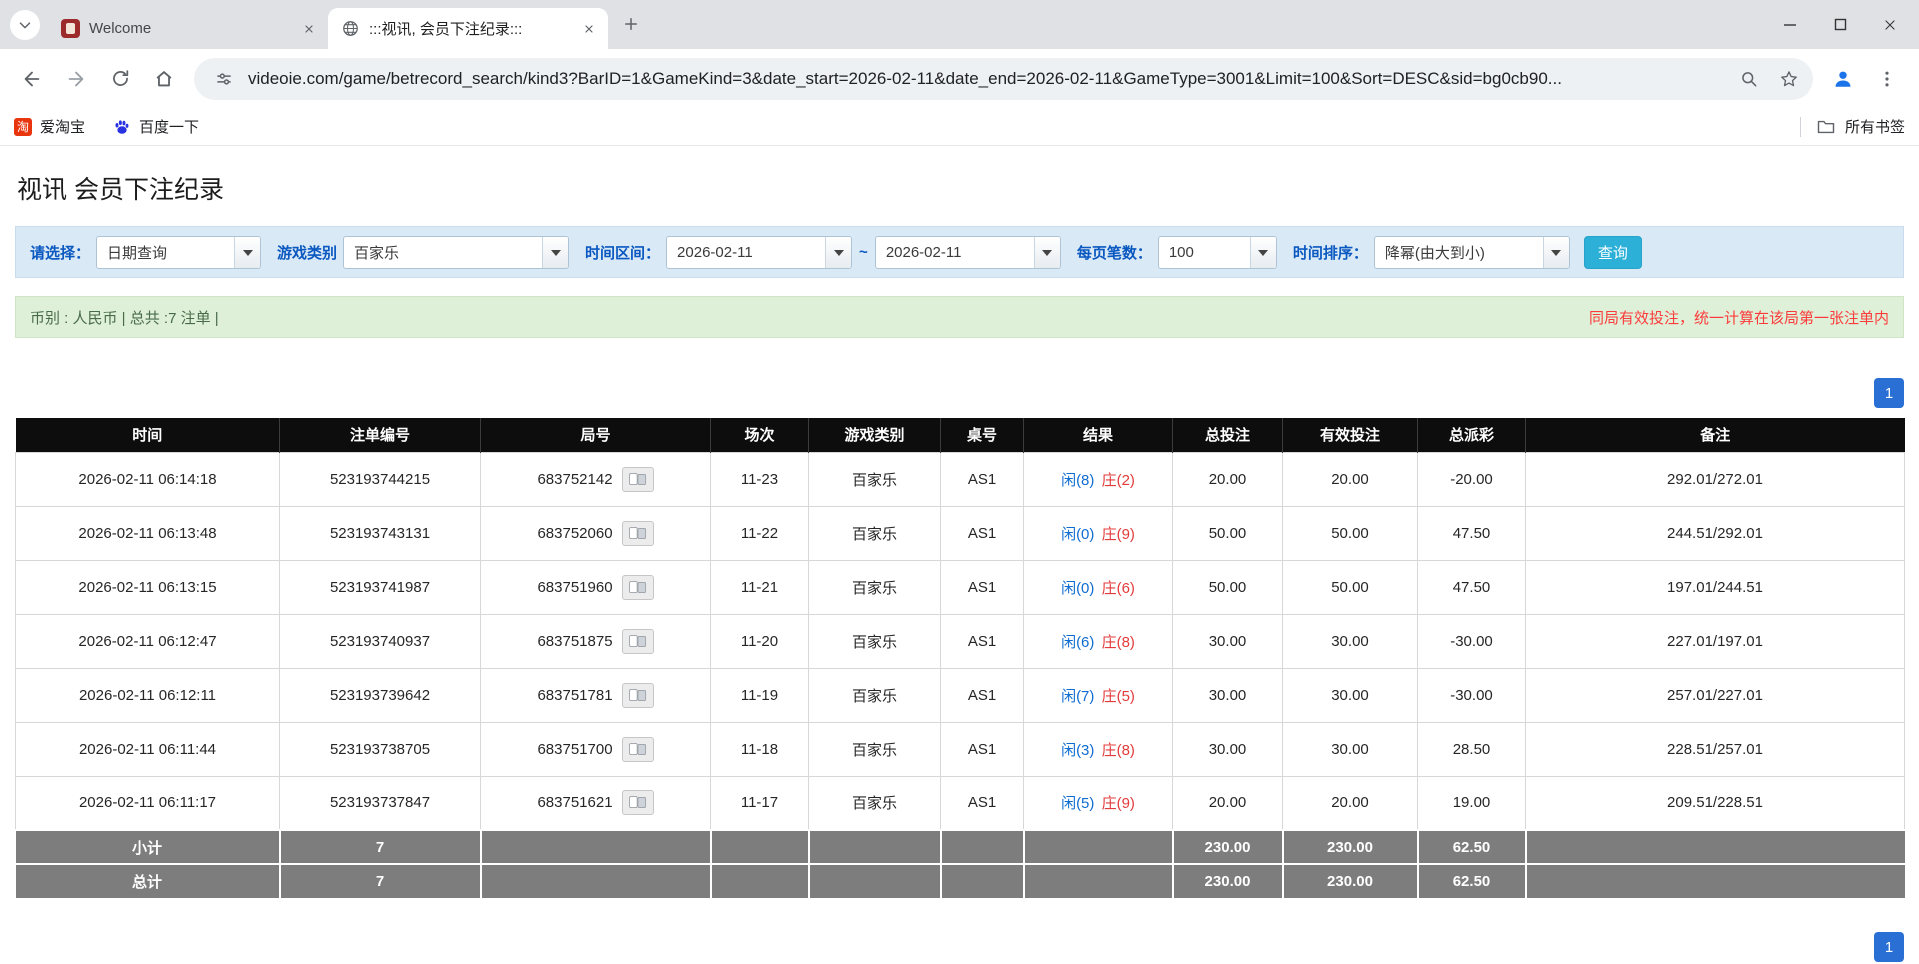 This screenshot has width=1919, height=964. I want to click on cell-result: 闲(5) 庄(9), so click(1098, 803).